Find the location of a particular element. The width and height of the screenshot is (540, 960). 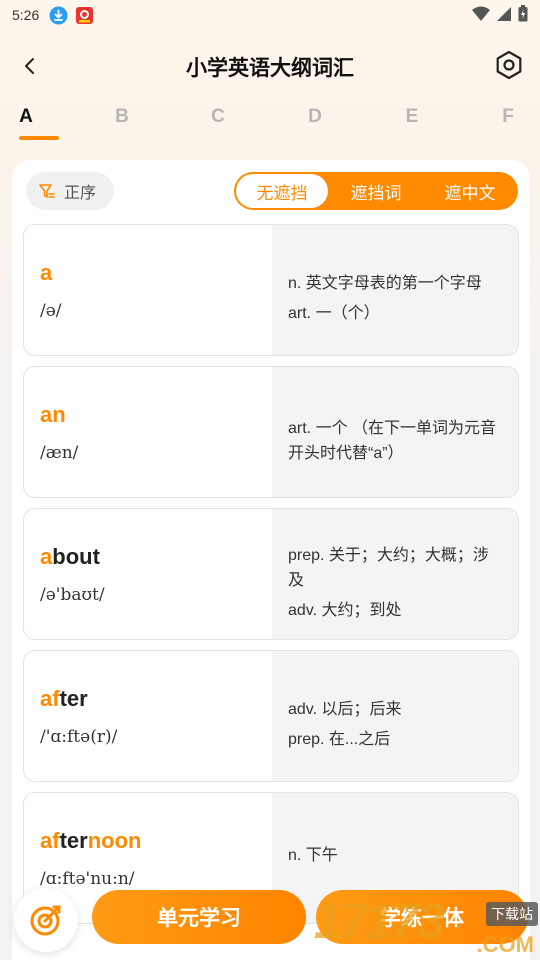

word-rest: bout is located at coordinates (76, 556).